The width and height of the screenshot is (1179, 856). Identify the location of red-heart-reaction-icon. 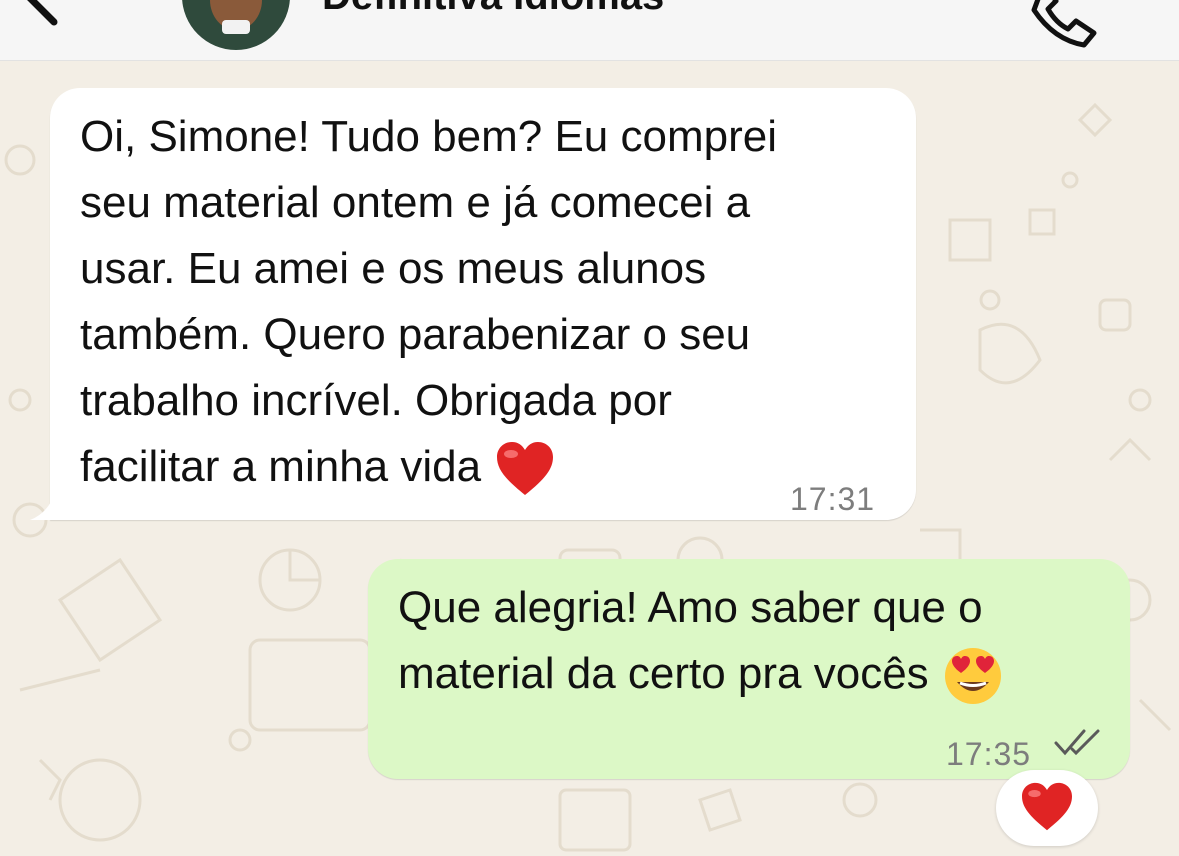
(1047, 806).